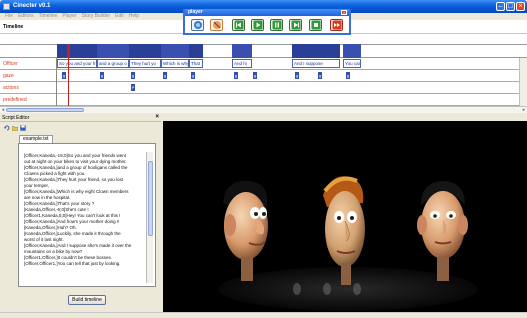 Image resolution: width=527 pixels, height=318 pixels. I want to click on timeline-title: Timeline, so click(13, 27).